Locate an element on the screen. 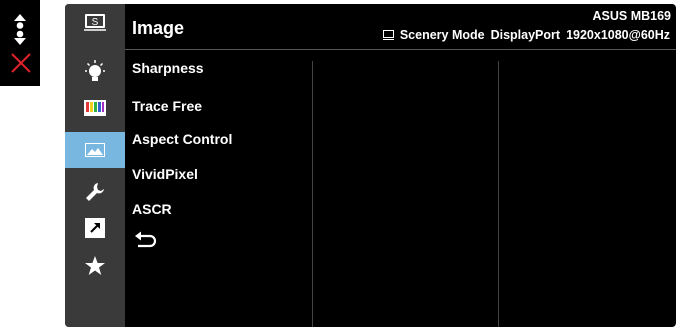  sidebar-item-image is located at coordinates (95, 150).